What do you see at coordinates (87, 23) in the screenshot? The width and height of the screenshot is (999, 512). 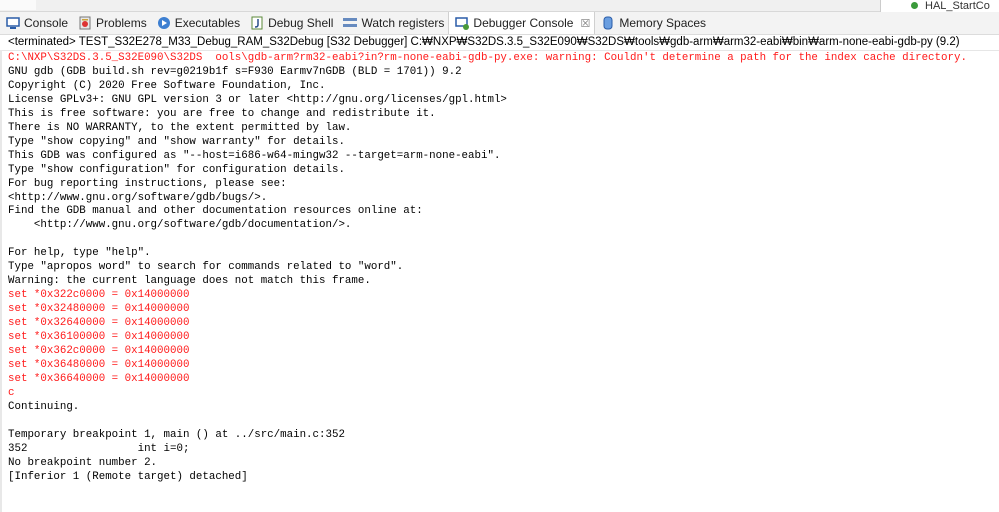 I see `problems-icon` at bounding box center [87, 23].